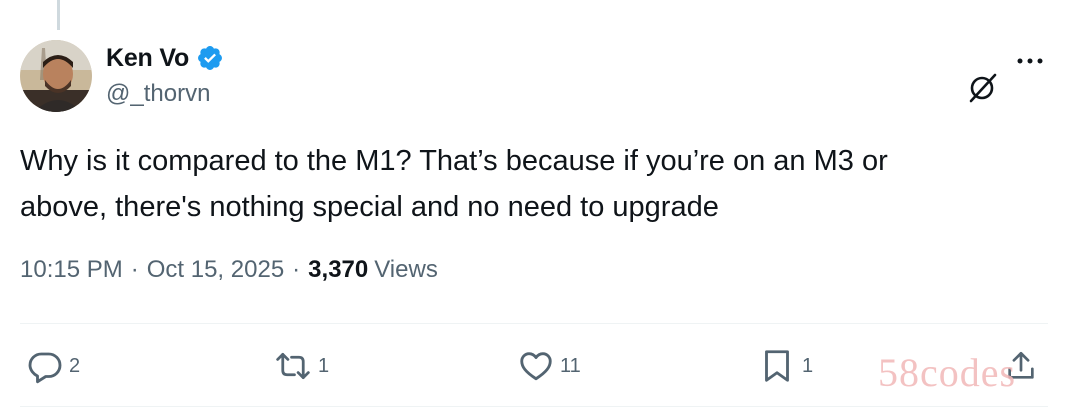  I want to click on repost-icon, so click(293, 366).